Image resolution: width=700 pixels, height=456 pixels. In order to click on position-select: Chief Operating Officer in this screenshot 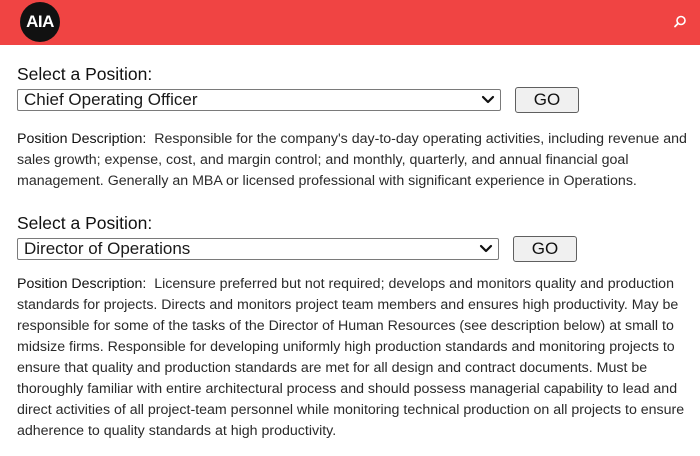, I will do `click(259, 100)`.